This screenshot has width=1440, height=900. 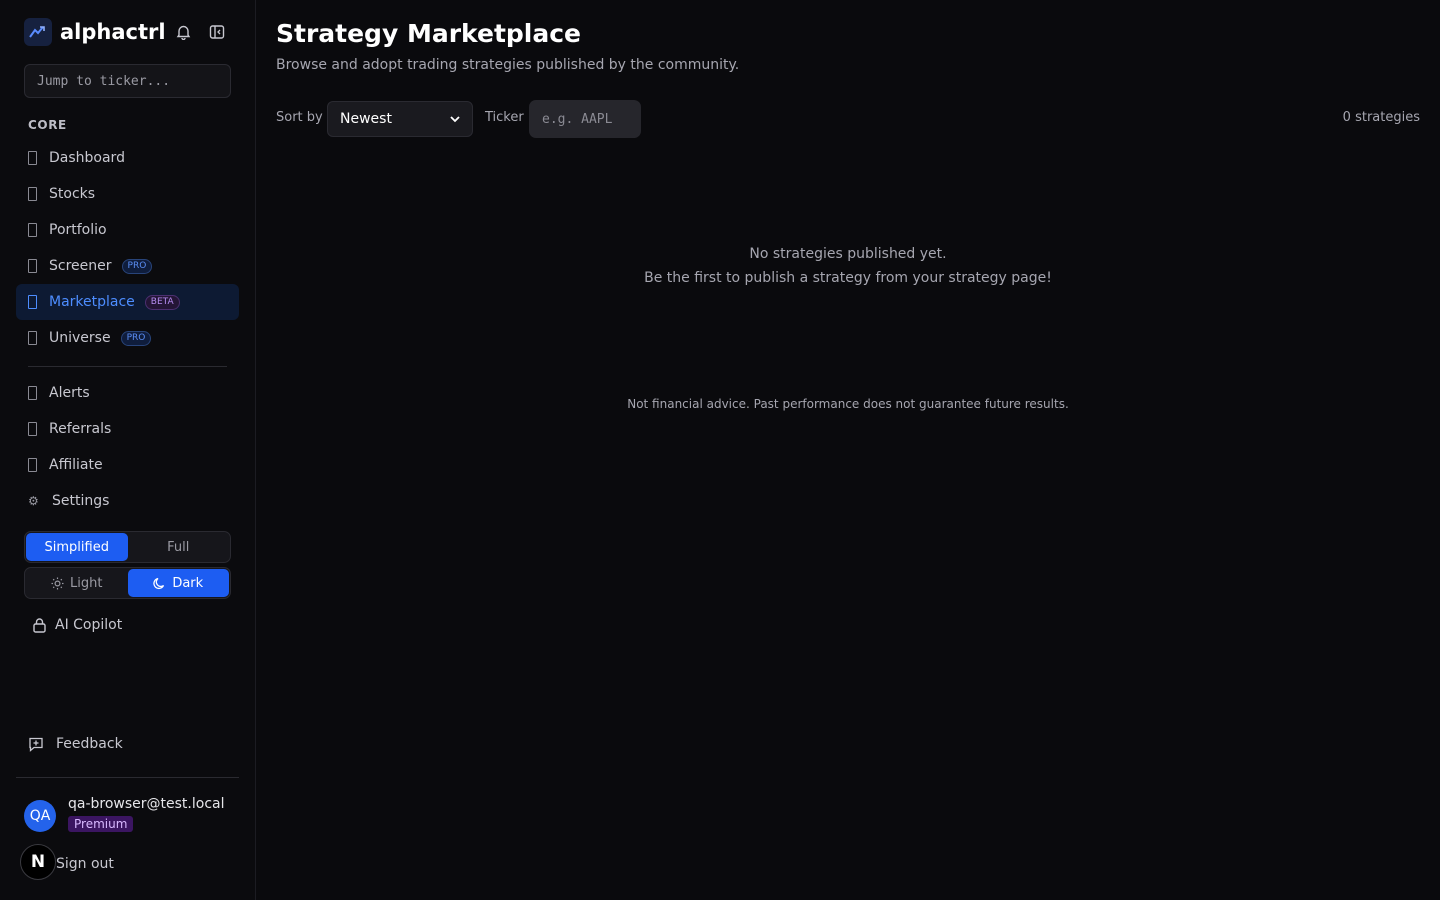 What do you see at coordinates (188, 583) in the screenshot?
I see `dark-theme-label: Dark` at bounding box center [188, 583].